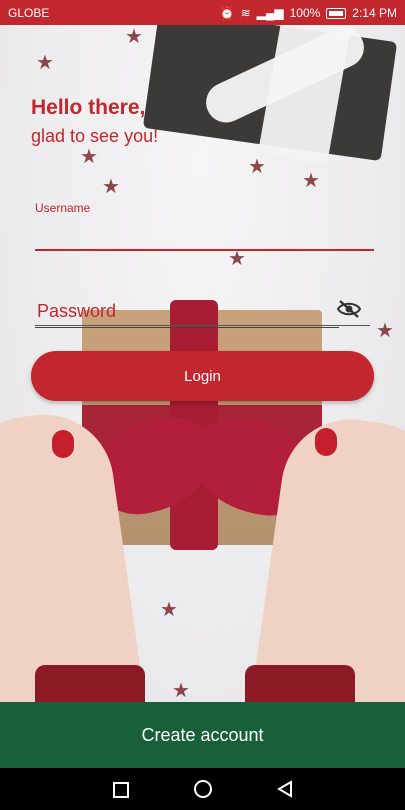 This screenshot has height=810, width=405. What do you see at coordinates (285, 789) in the screenshot?
I see `triangle-back-icon` at bounding box center [285, 789].